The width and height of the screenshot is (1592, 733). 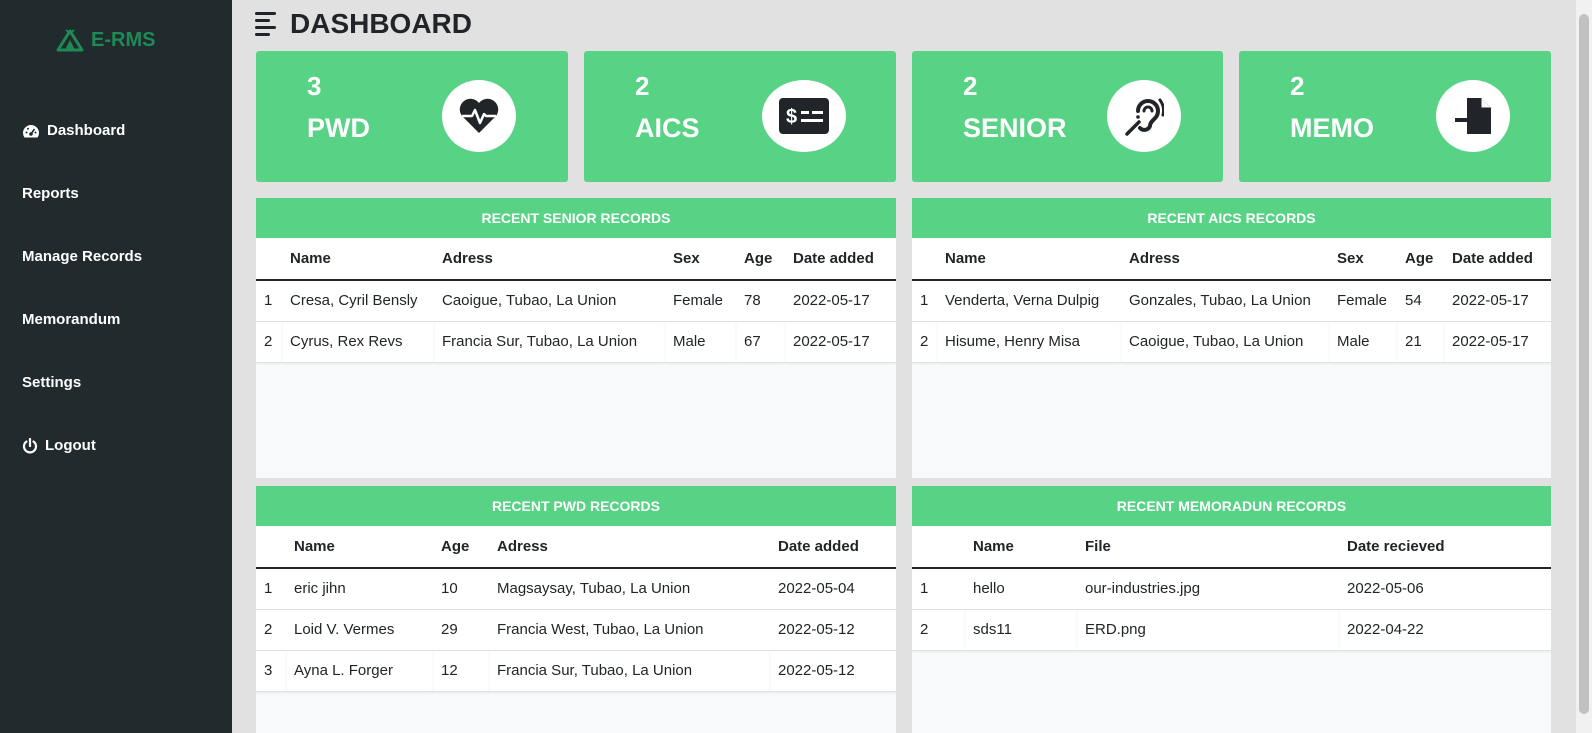 What do you see at coordinates (412, 116) in the screenshot?
I see `card-pwd: 3 PWD` at bounding box center [412, 116].